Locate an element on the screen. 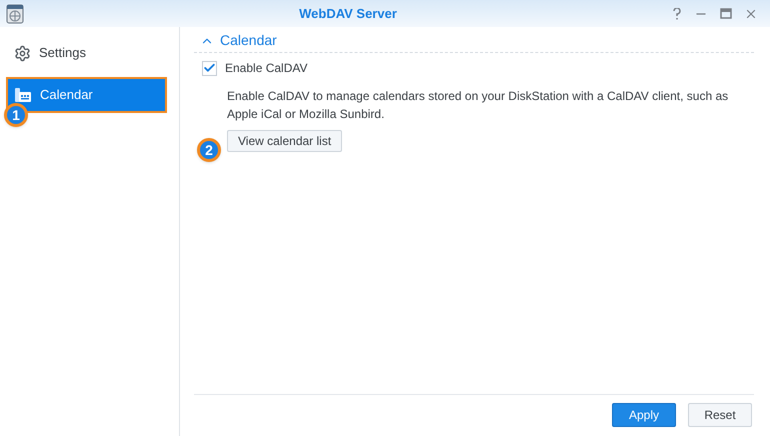 Image resolution: width=770 pixels, height=436 pixels. window-title: WebDAV Server is located at coordinates (348, 13).